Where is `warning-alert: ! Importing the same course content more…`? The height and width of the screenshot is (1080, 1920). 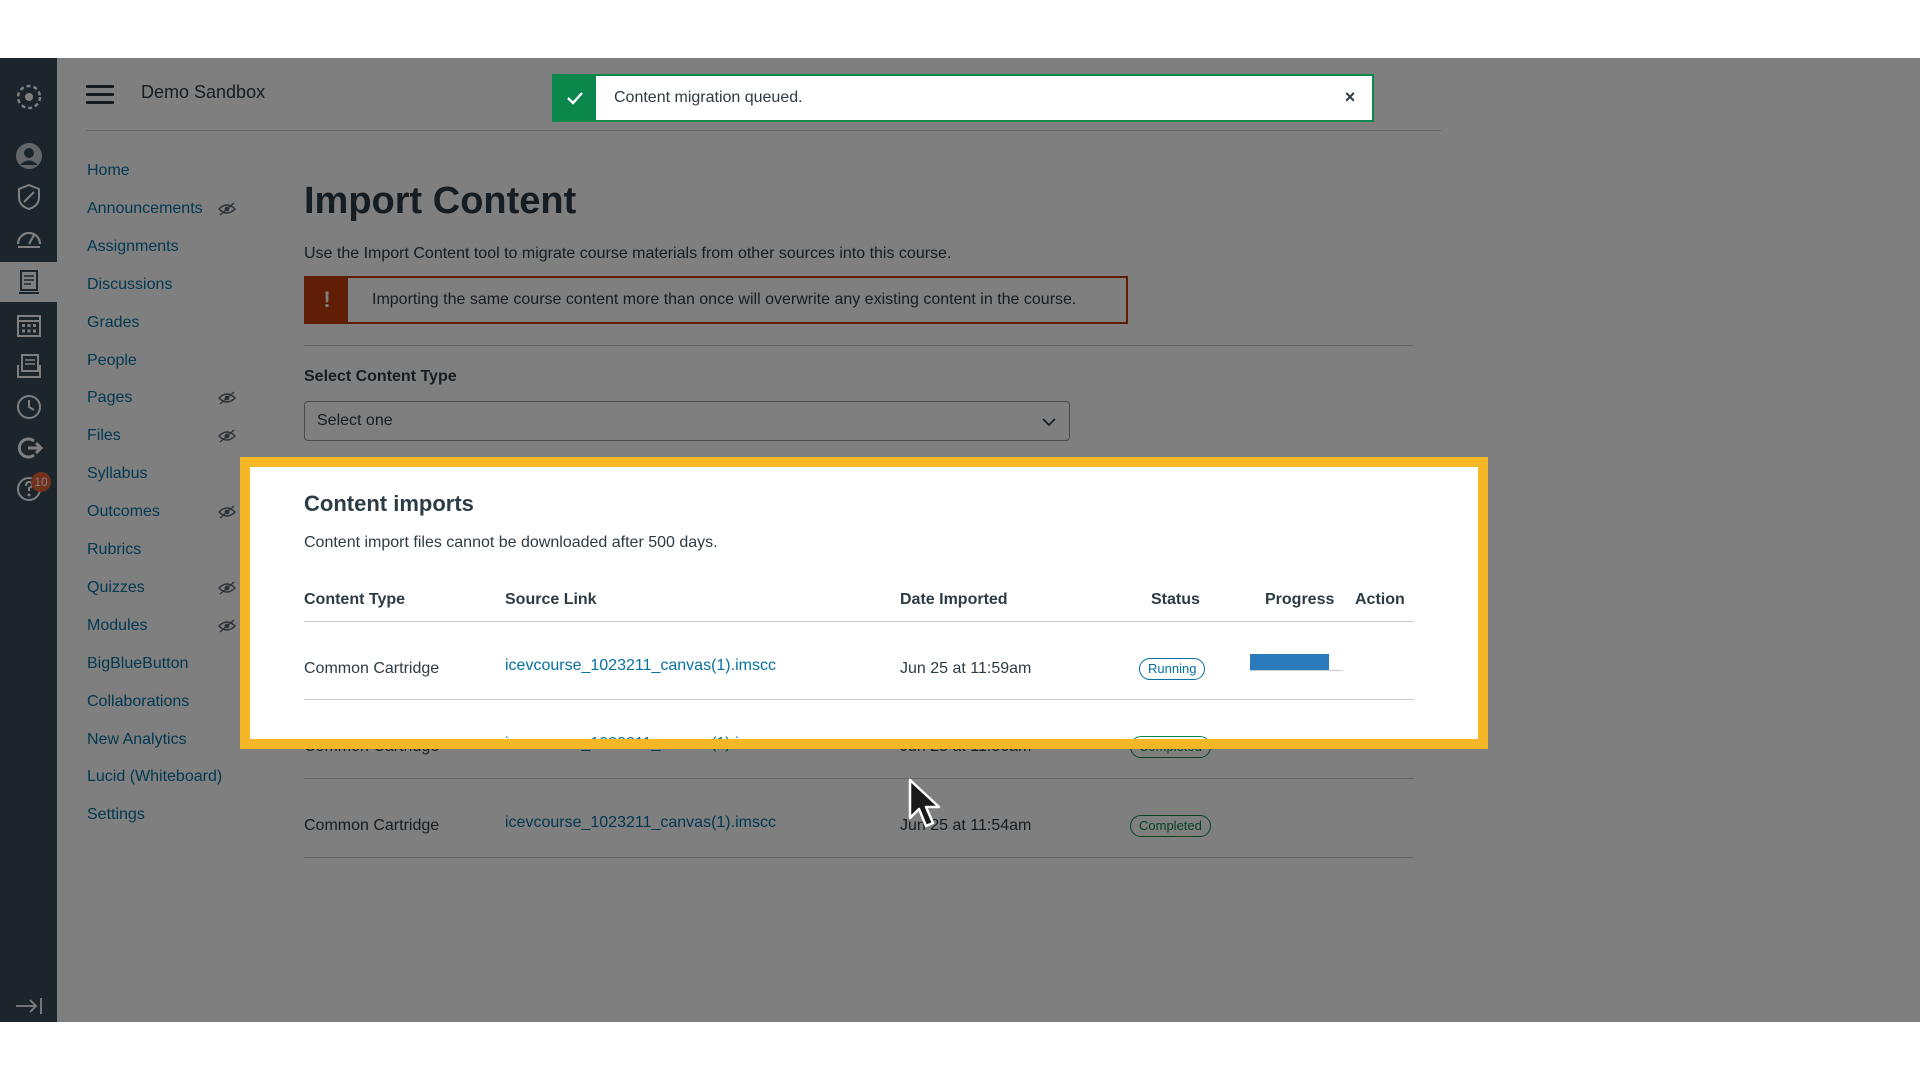 warning-alert: ! Importing the same course content more… is located at coordinates (716, 300).